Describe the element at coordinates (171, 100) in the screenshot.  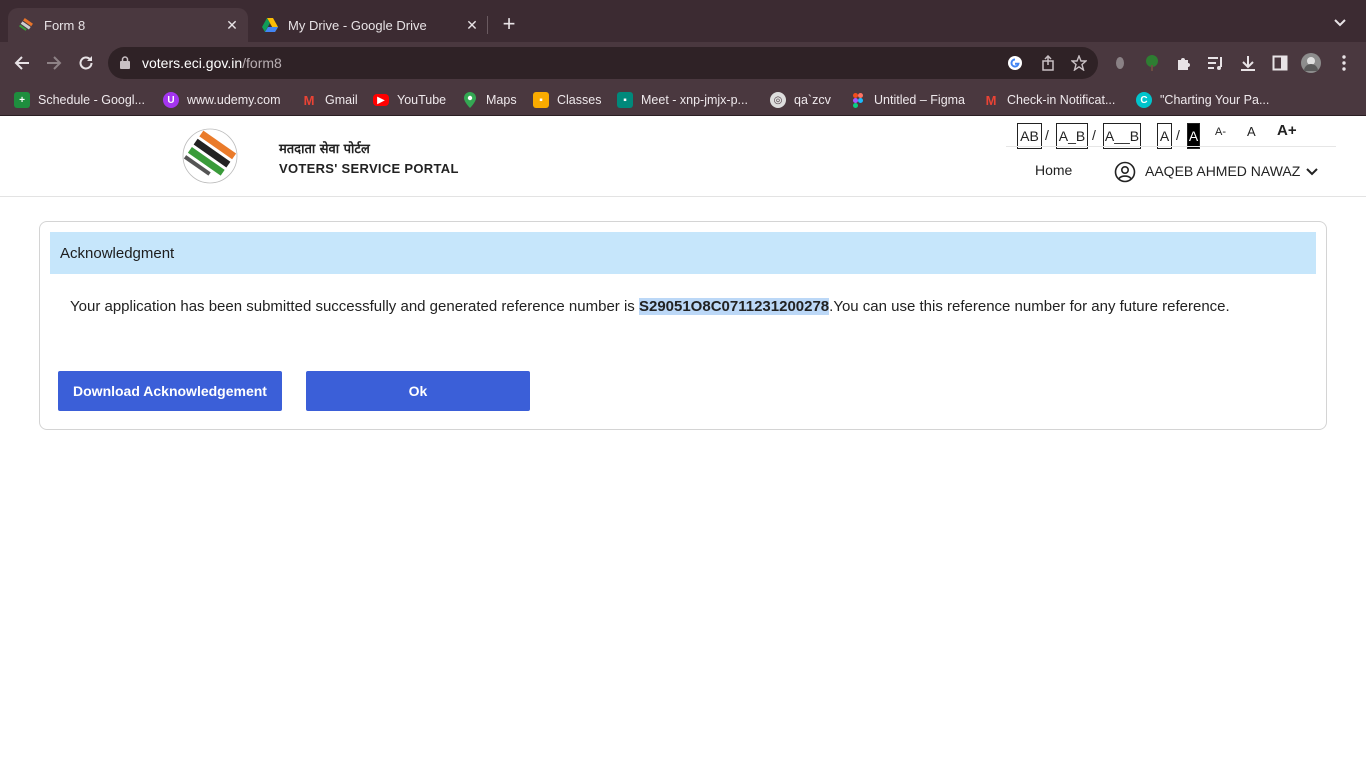
I see `udemy-icon: U` at that location.